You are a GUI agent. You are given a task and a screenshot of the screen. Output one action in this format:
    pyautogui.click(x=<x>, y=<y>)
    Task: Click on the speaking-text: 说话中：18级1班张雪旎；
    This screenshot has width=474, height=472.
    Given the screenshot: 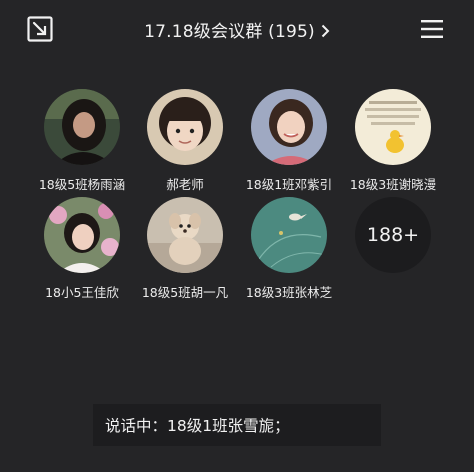 What is the action you would take?
    pyautogui.click(x=197, y=426)
    